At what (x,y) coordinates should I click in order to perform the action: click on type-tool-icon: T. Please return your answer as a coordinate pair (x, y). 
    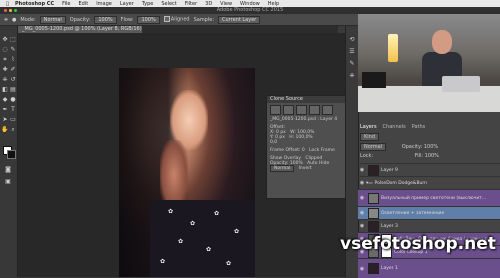
    Looking at the image, I should click on (13, 109).